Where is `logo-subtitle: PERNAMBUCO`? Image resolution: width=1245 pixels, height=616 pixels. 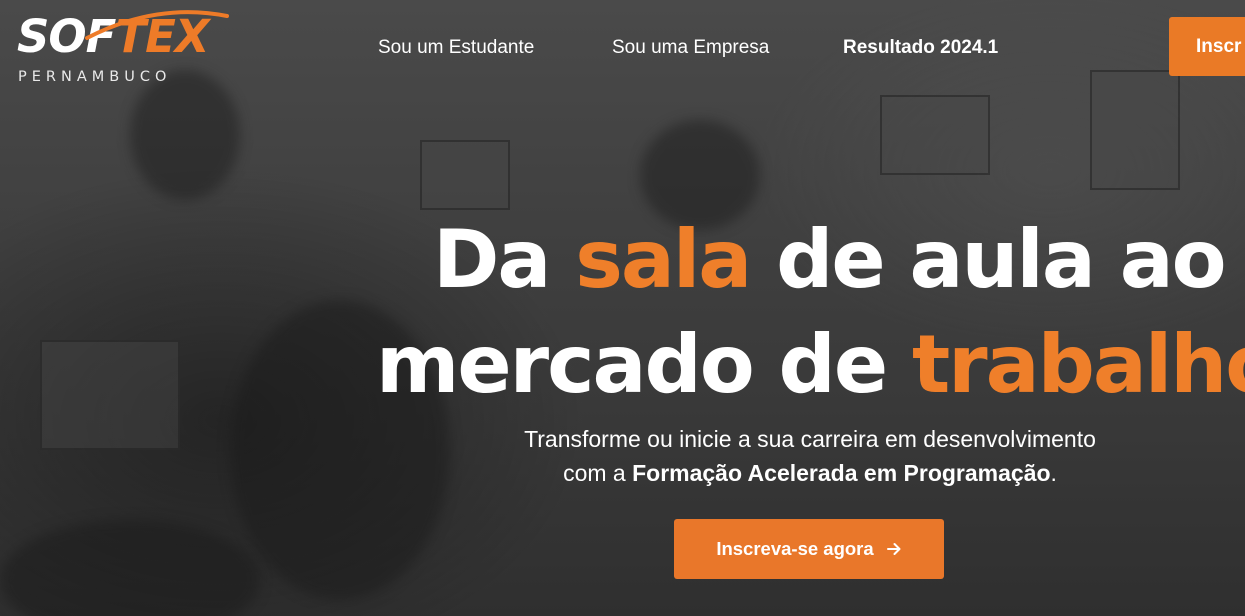 logo-subtitle: PERNAMBUCO is located at coordinates (95, 77).